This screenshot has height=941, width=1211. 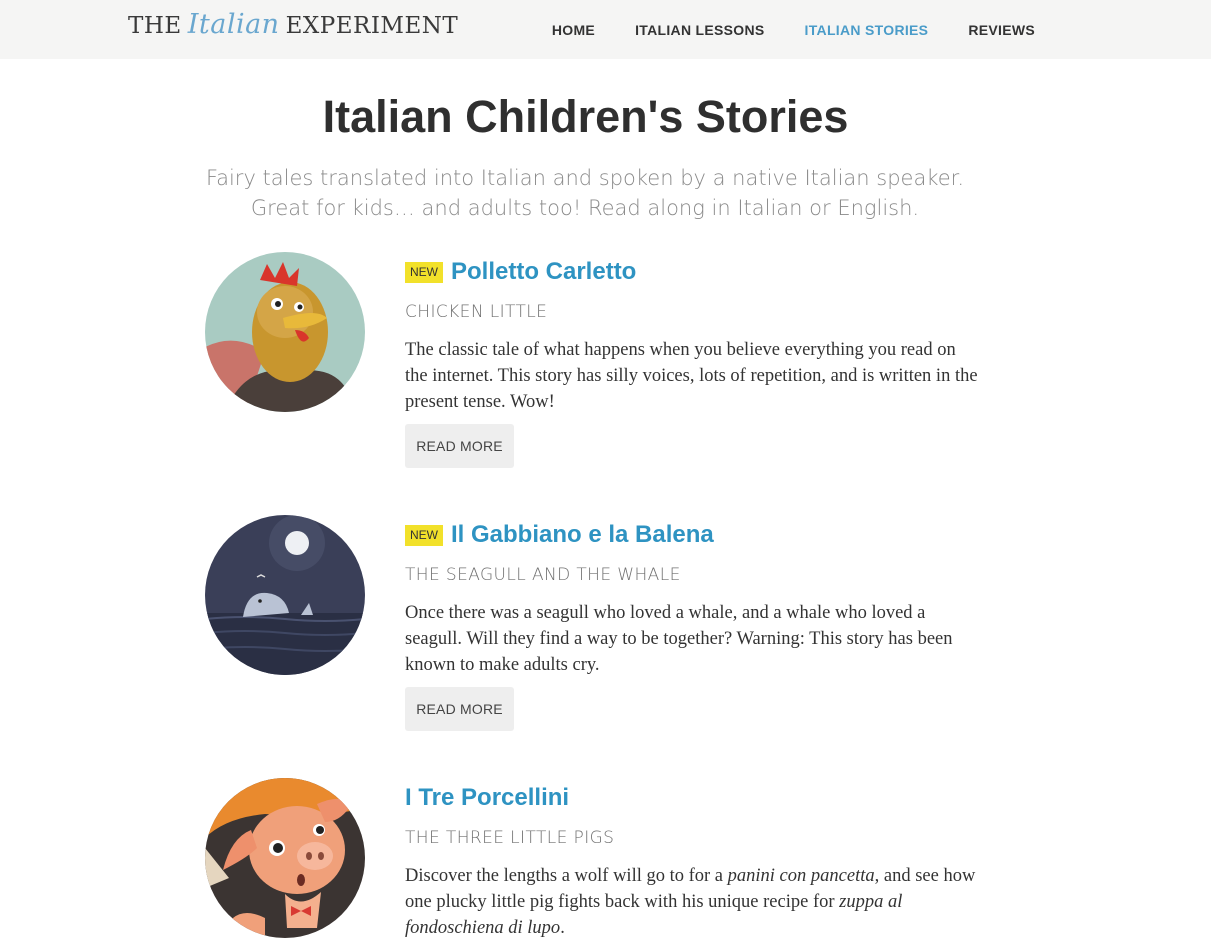 What do you see at coordinates (155, 26) in the screenshot?
I see `logo-the: THE` at bounding box center [155, 26].